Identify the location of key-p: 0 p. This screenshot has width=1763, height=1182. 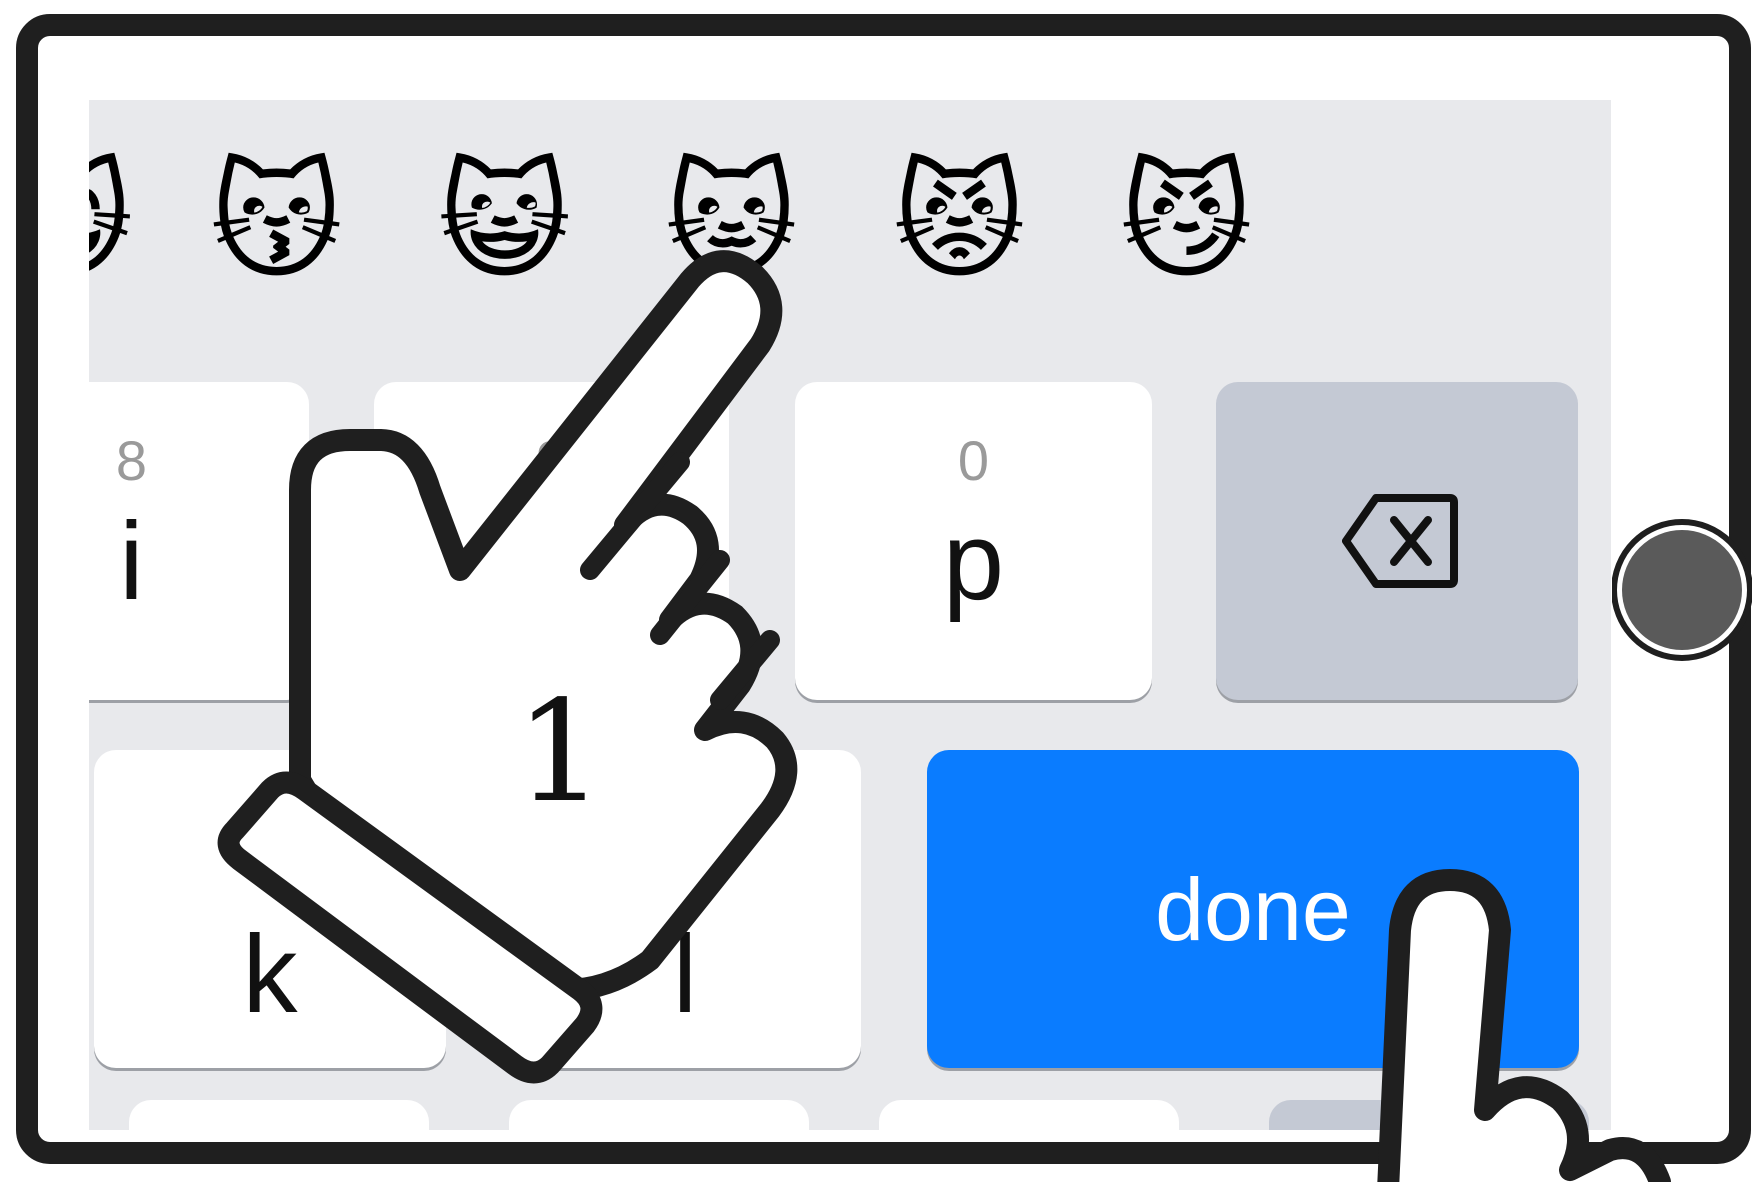
(973, 541).